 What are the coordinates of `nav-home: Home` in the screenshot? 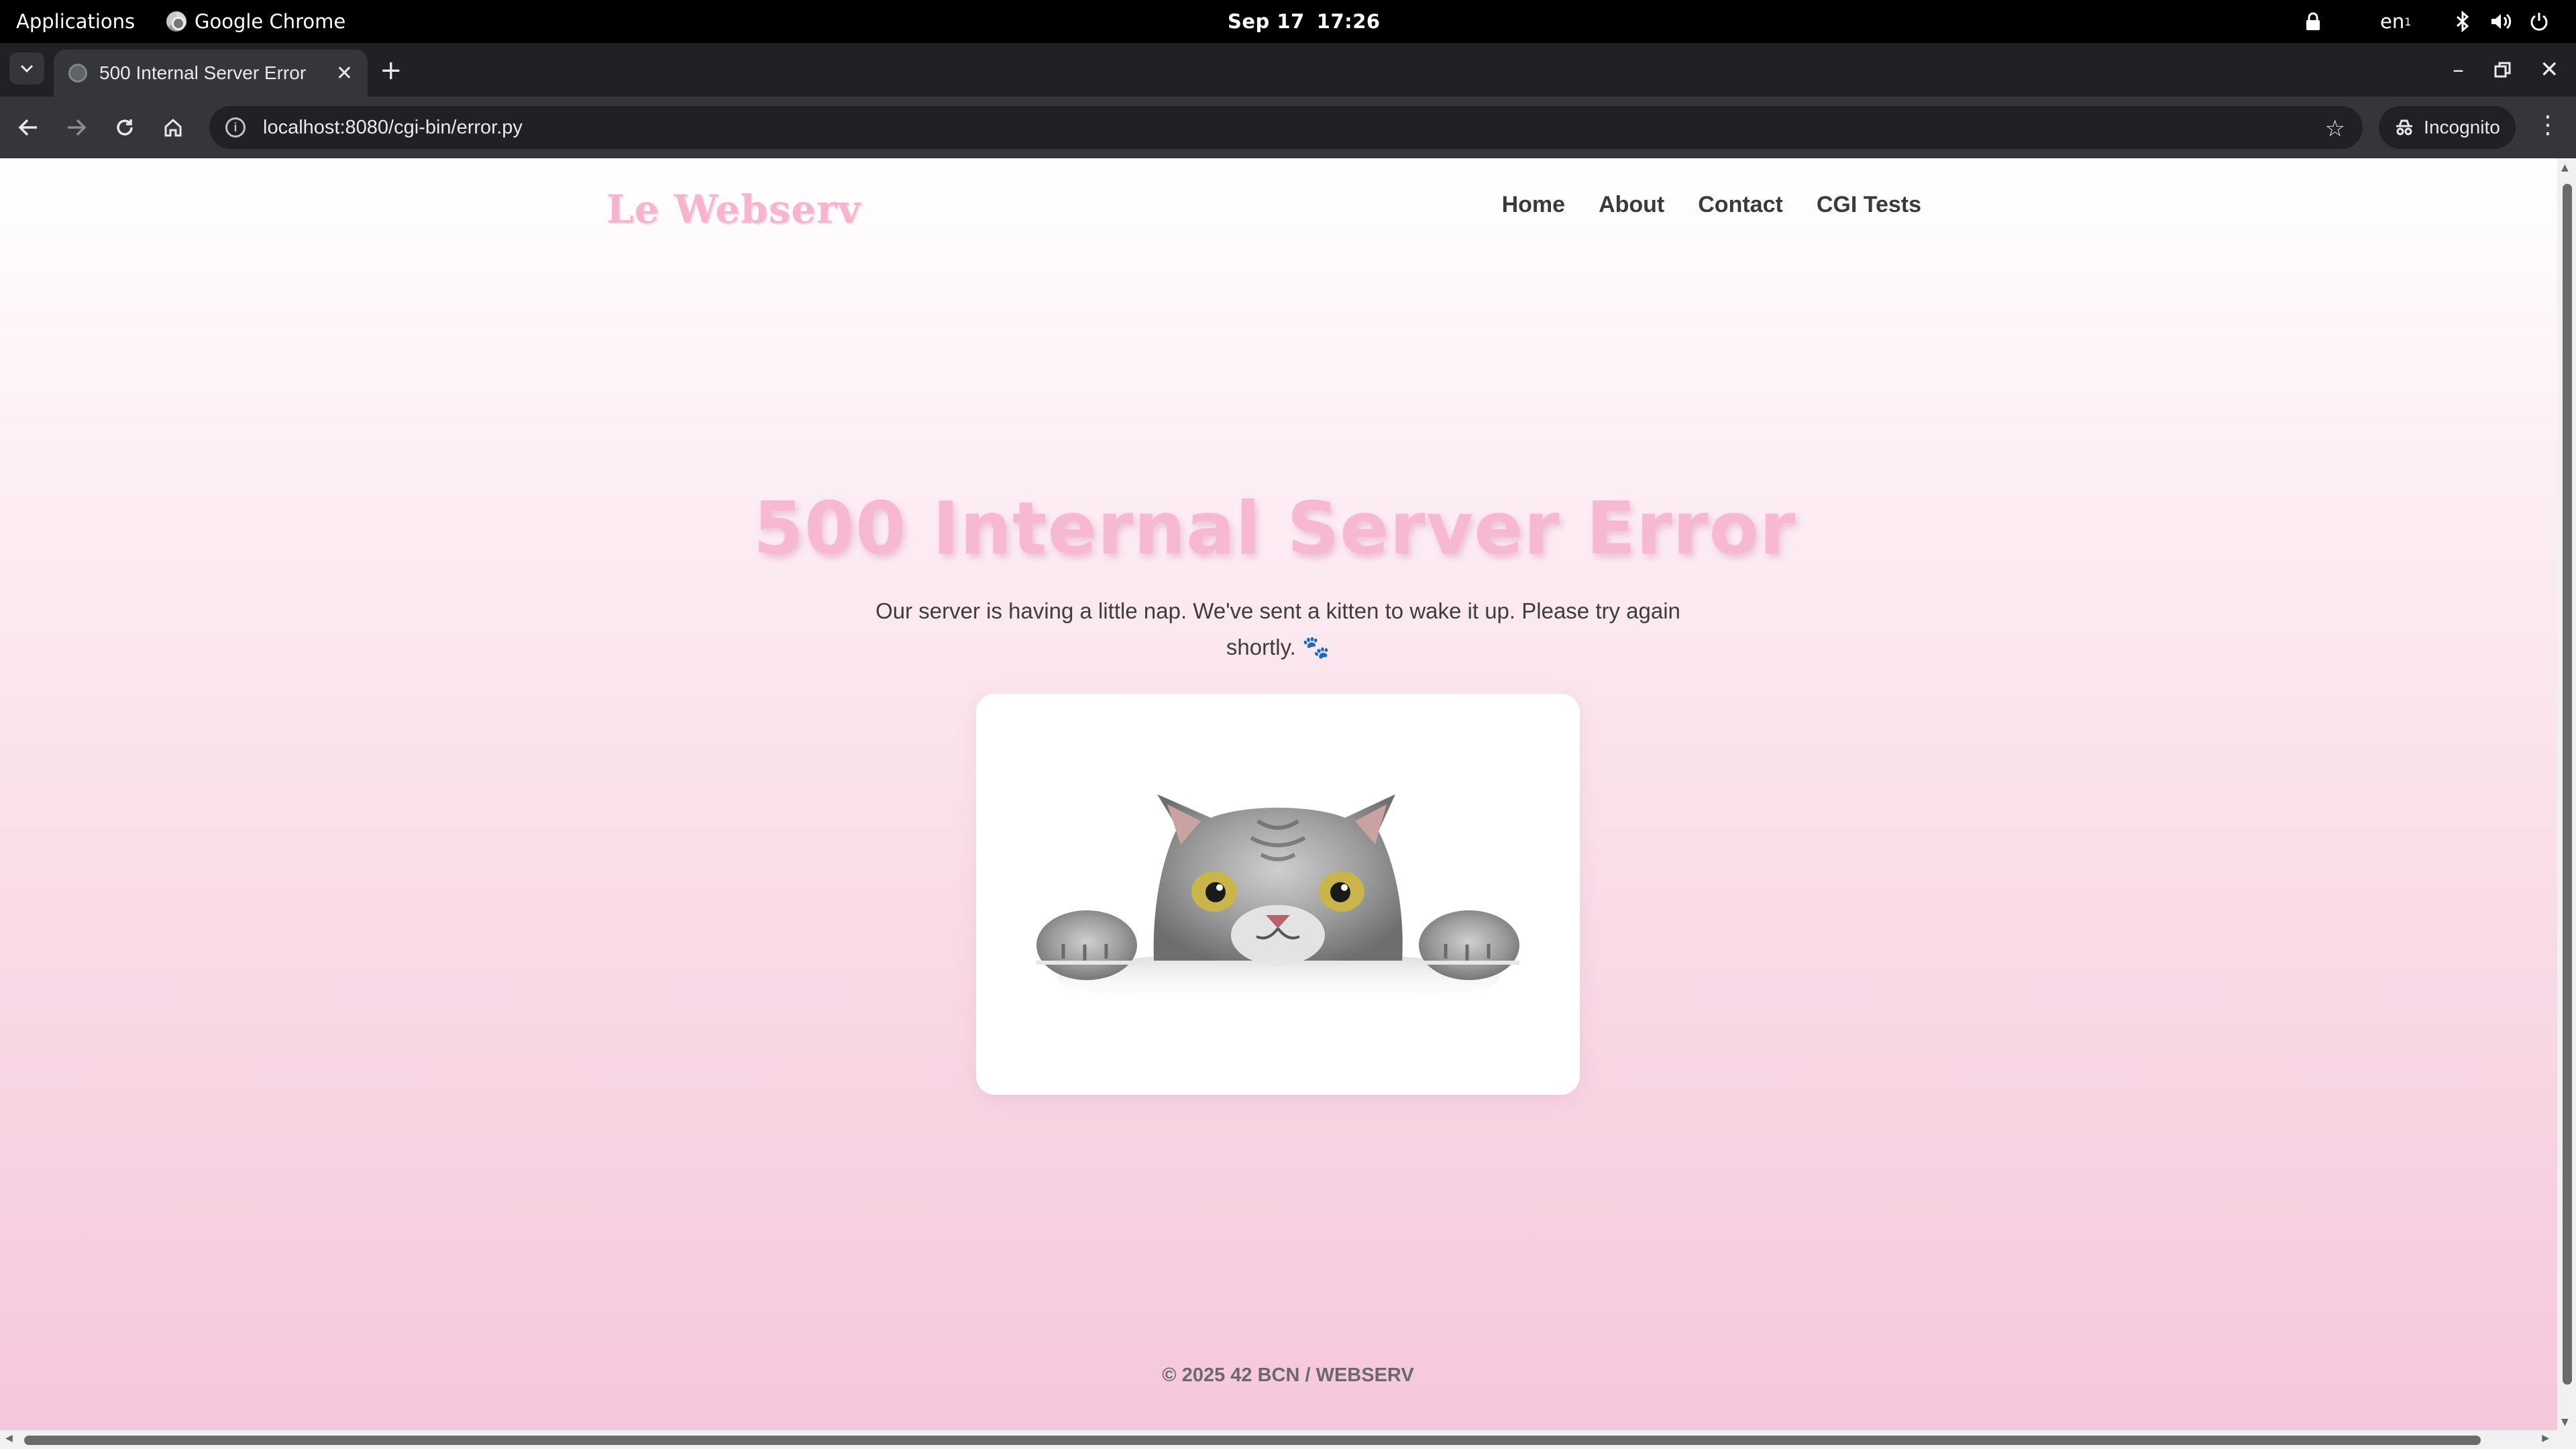 It's located at (1533, 205).